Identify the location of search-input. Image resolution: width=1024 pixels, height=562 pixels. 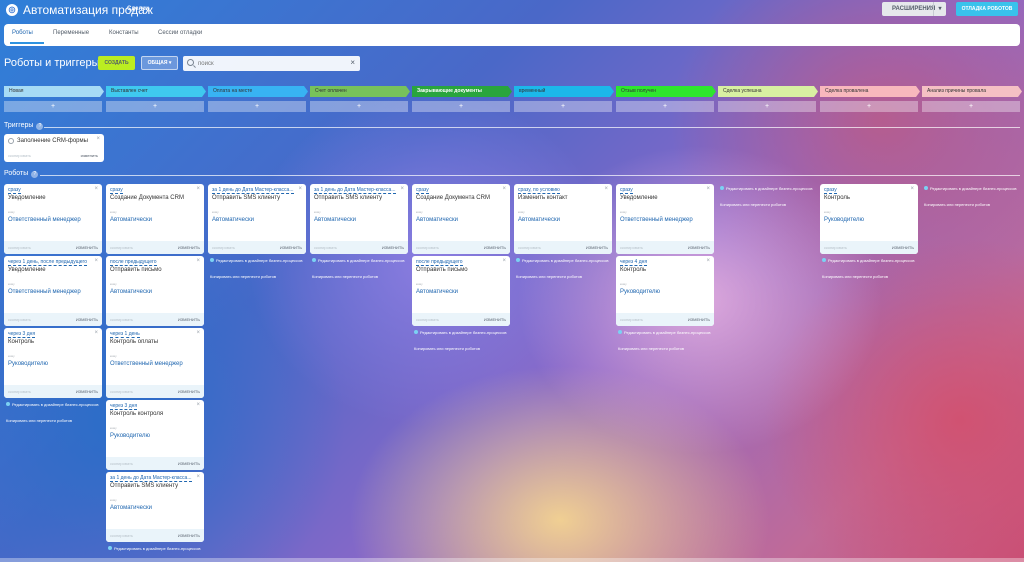
(270, 63).